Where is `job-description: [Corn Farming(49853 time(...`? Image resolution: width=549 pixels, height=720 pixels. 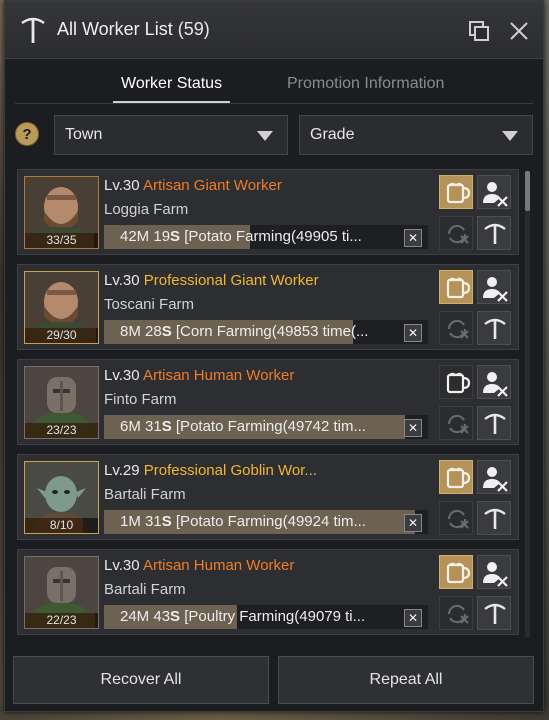
job-description: [Corn Farming(49853 time(... is located at coordinates (272, 331).